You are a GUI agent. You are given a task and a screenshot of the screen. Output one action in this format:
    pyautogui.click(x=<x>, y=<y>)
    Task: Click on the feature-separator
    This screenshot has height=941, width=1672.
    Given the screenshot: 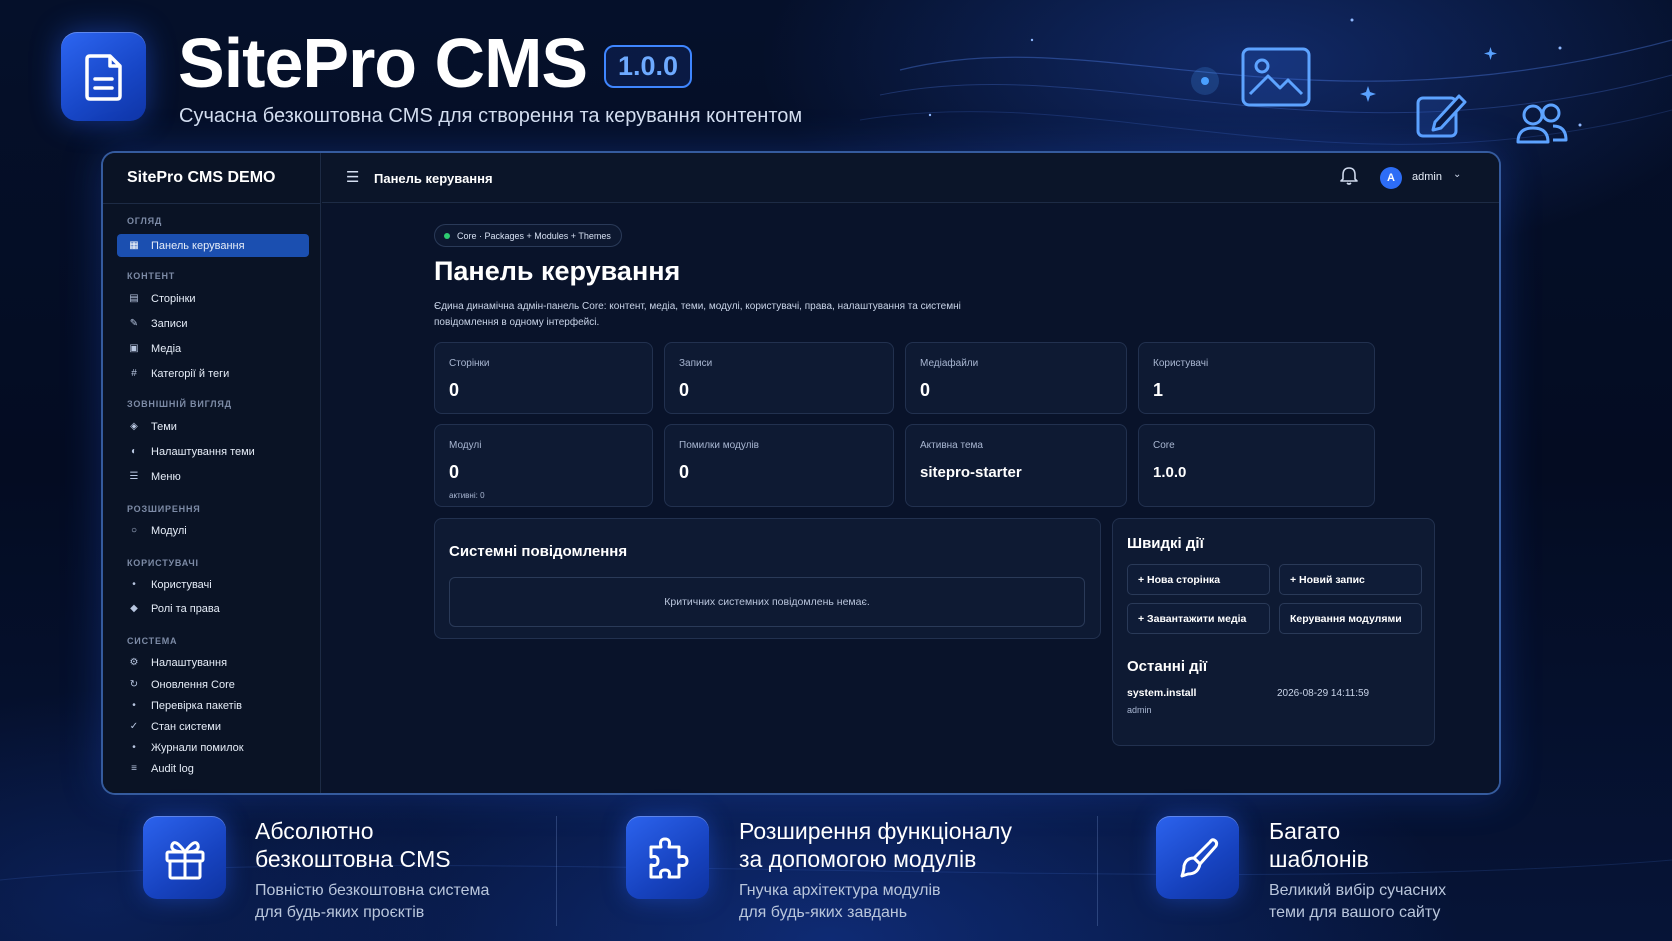 What is the action you would take?
    pyautogui.click(x=1097, y=871)
    